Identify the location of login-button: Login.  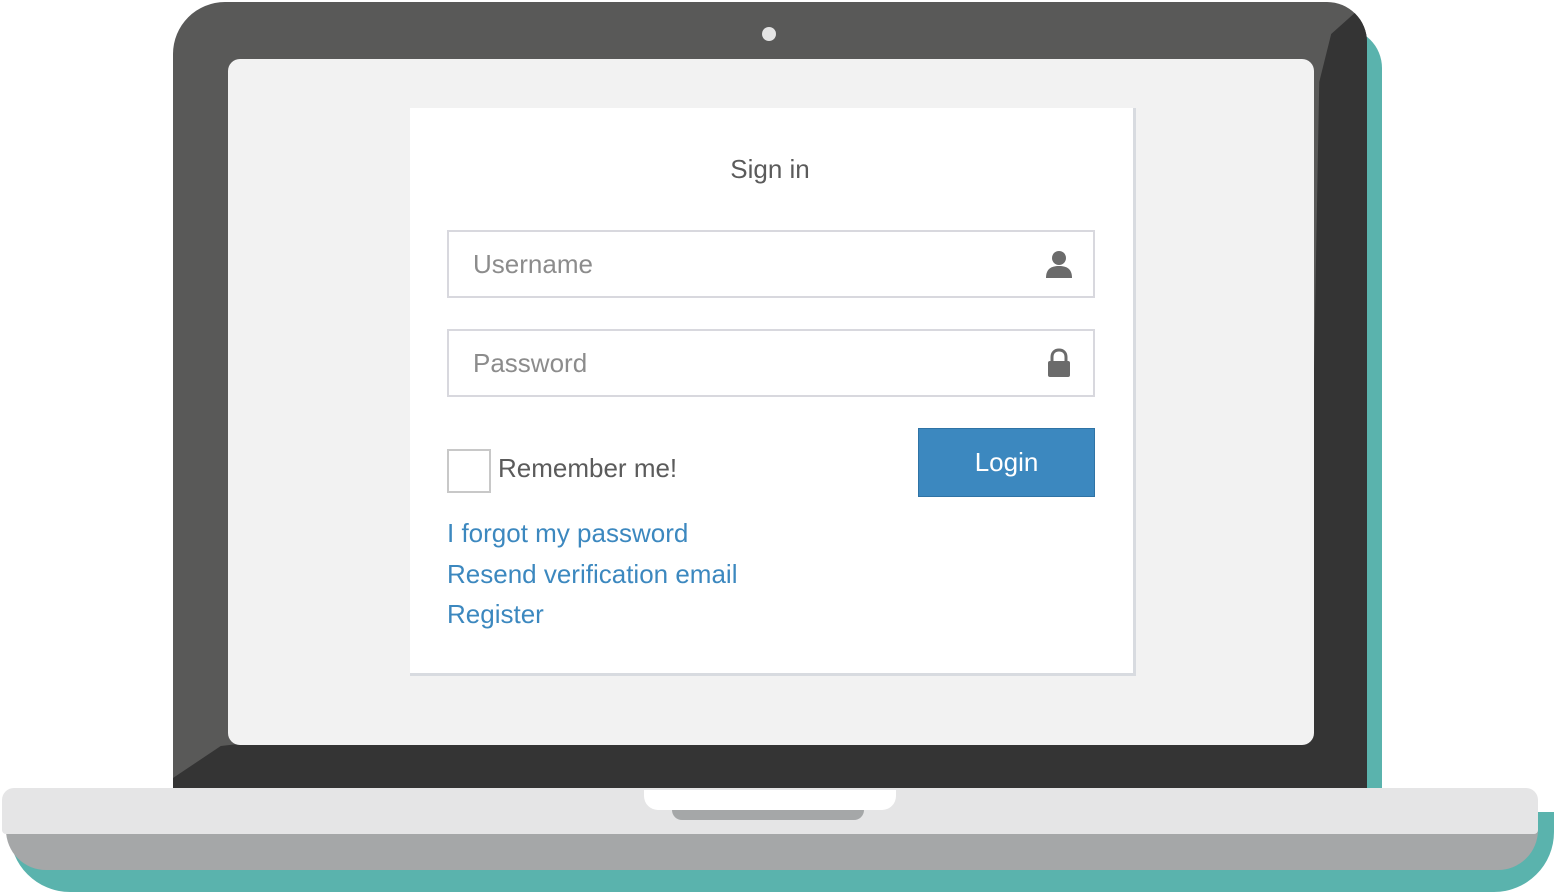
(1006, 462).